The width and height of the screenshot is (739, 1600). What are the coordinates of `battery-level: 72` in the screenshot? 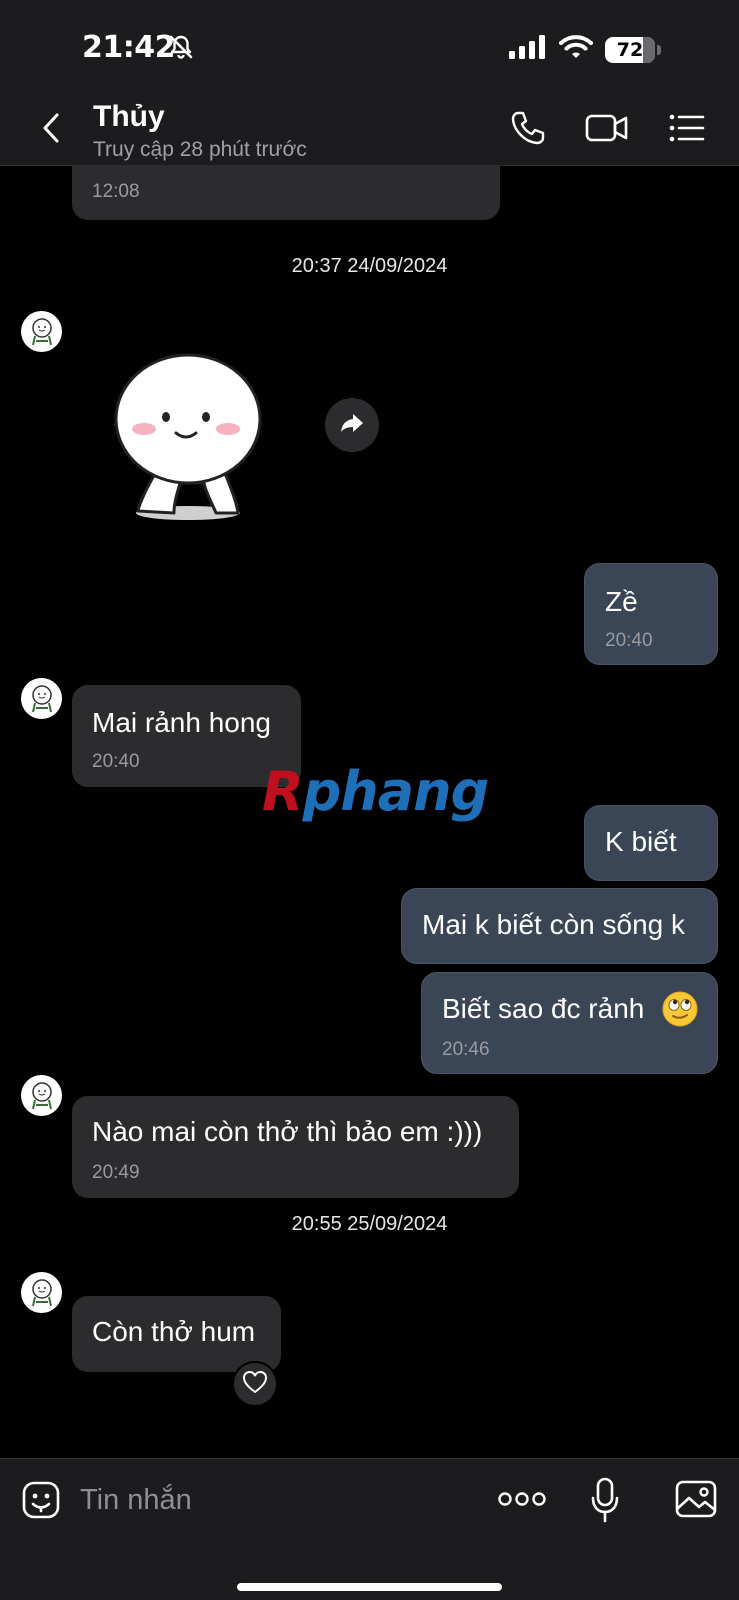 It's located at (630, 49).